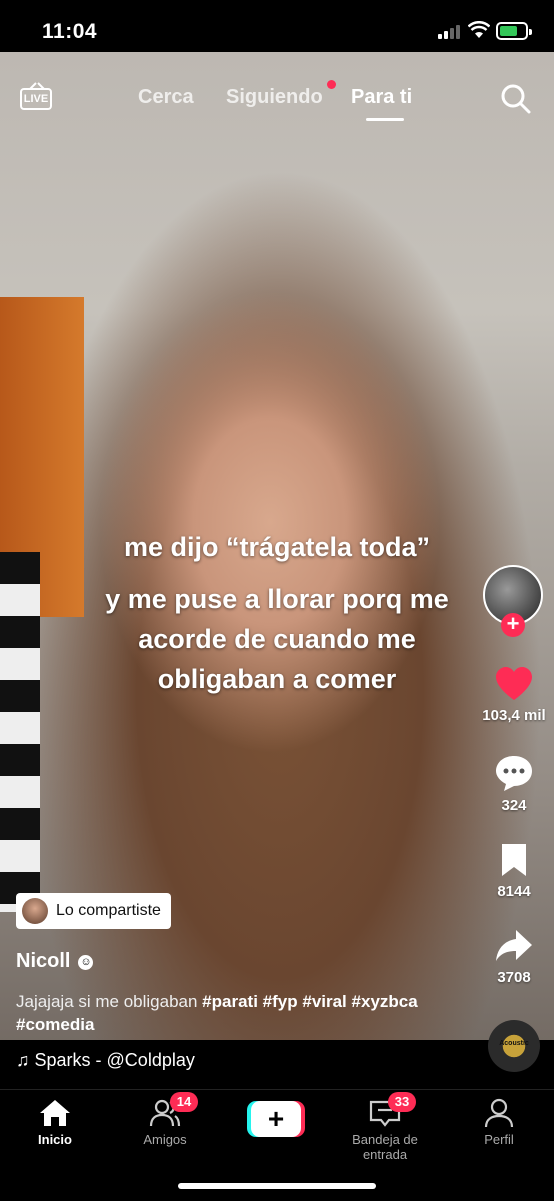 This screenshot has width=554, height=1201. What do you see at coordinates (514, 860) in the screenshot?
I see `bookmark-icon` at bounding box center [514, 860].